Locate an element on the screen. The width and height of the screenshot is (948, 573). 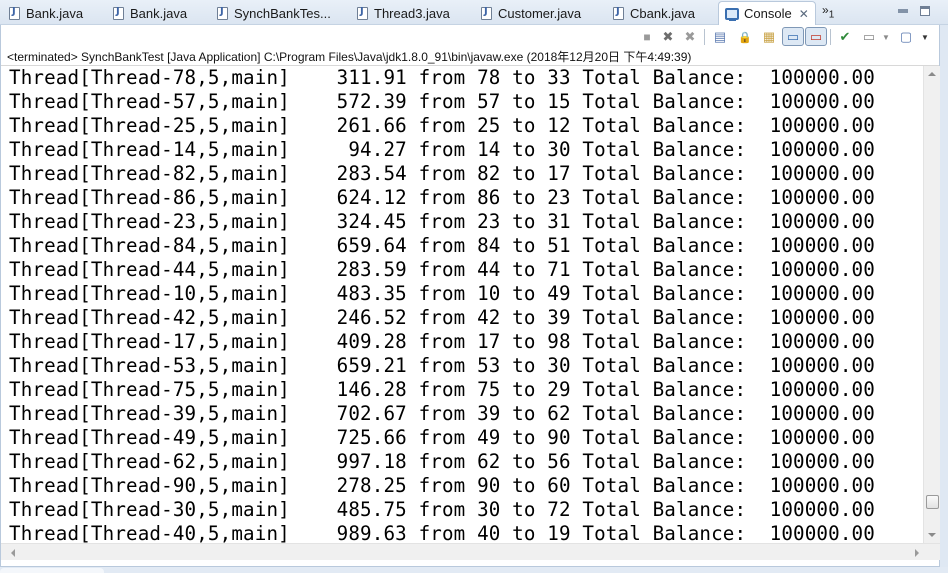
maximize-button is located at coordinates (925, 11).